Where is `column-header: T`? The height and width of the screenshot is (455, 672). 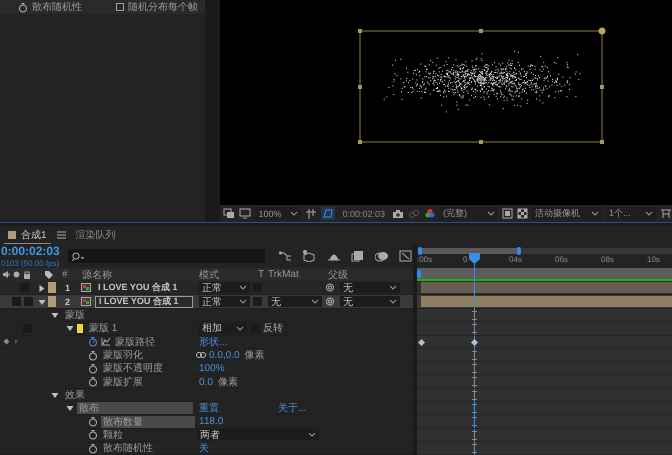 column-header: T is located at coordinates (261, 274).